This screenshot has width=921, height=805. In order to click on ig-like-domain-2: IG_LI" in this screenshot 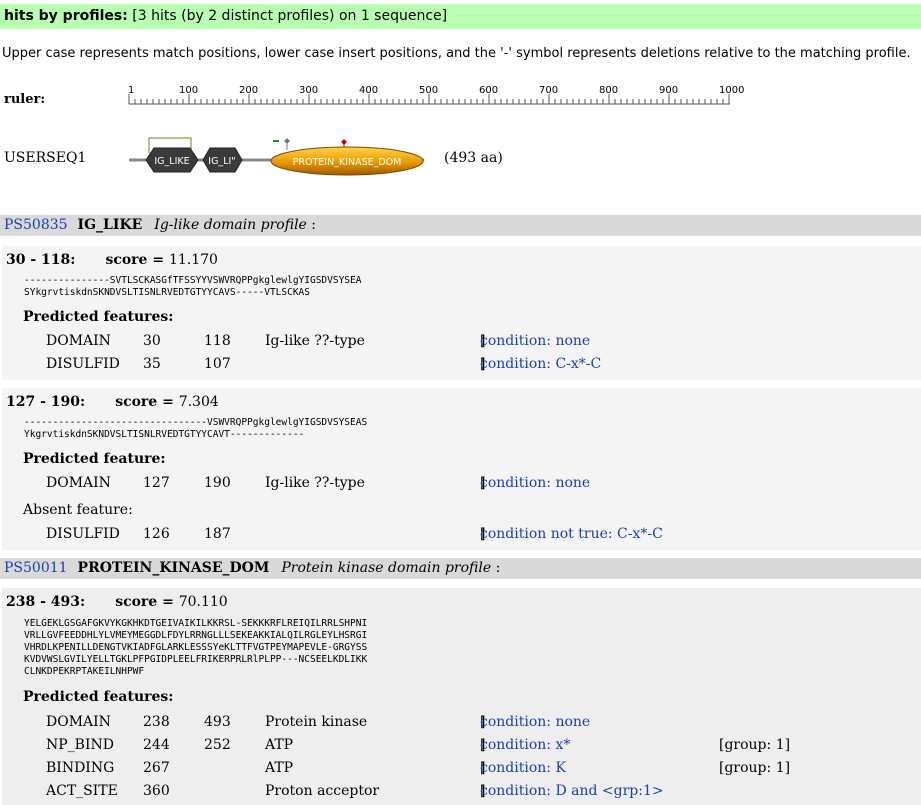, I will do `click(222, 160)`.